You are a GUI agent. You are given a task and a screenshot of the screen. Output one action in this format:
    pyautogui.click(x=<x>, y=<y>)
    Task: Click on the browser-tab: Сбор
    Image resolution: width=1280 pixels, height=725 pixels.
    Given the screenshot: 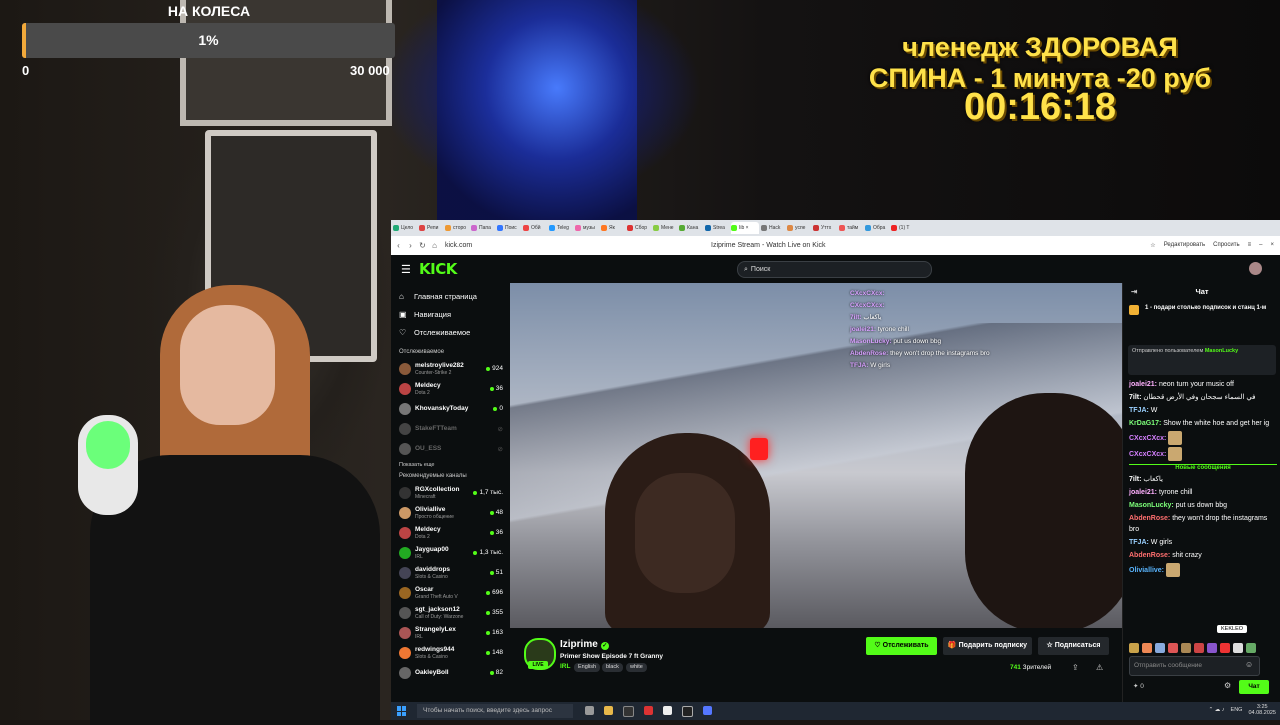 What is the action you would take?
    pyautogui.click(x=639, y=228)
    